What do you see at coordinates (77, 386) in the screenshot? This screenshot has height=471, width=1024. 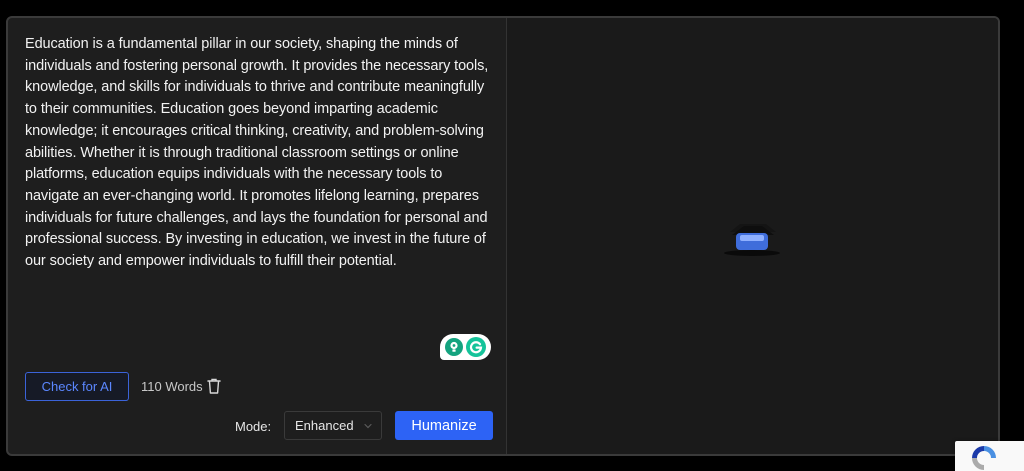 I see `check-for-ai-button: Check for AI` at bounding box center [77, 386].